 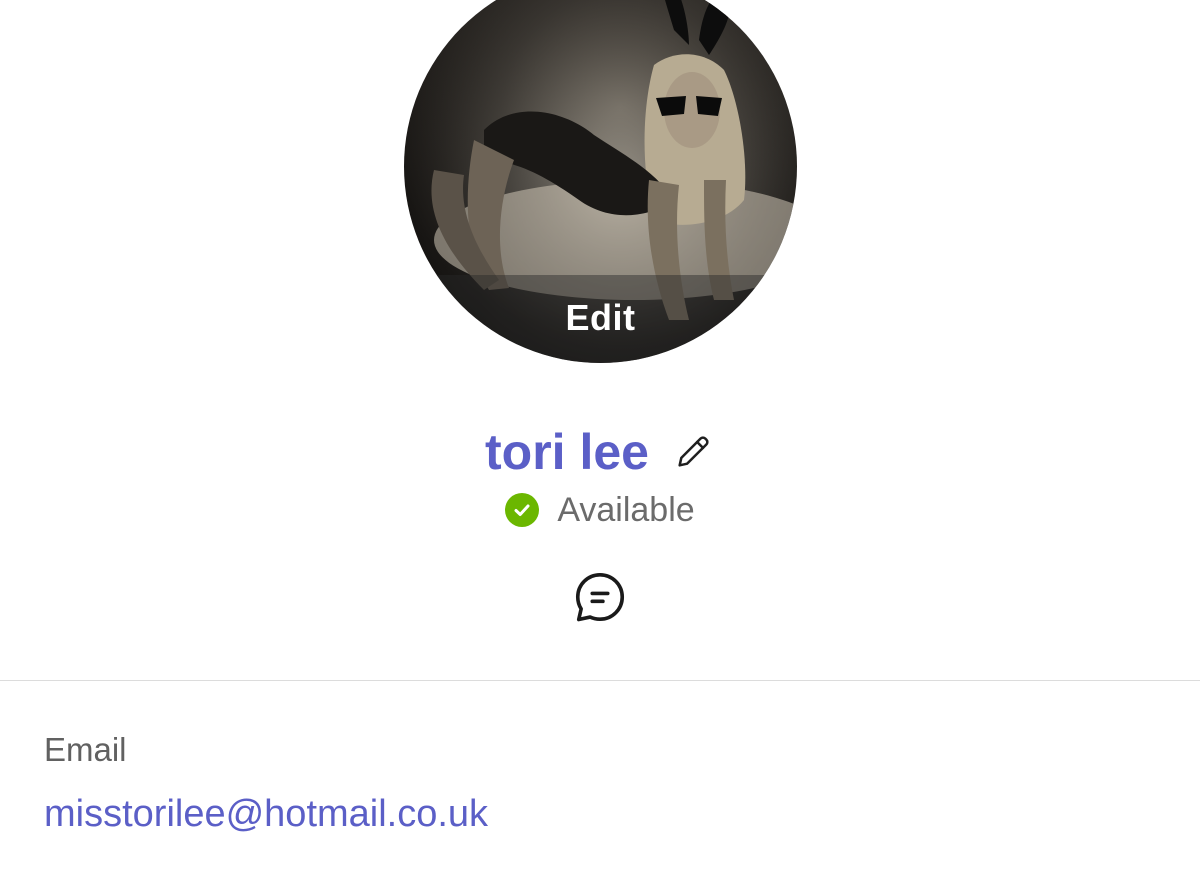 What do you see at coordinates (600, 318) in the screenshot?
I see `avatar-edit-label: Edit` at bounding box center [600, 318].